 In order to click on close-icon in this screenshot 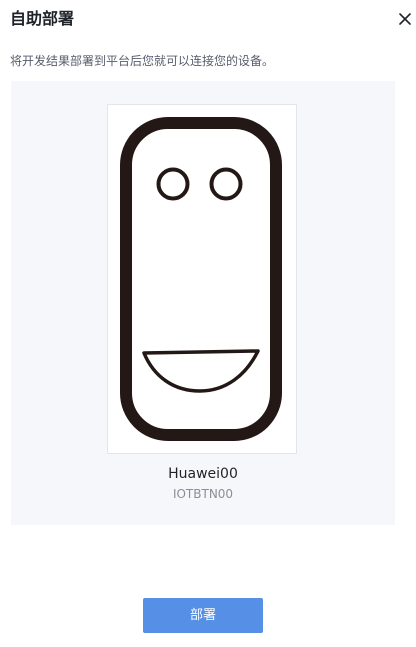, I will do `click(405, 19)`.